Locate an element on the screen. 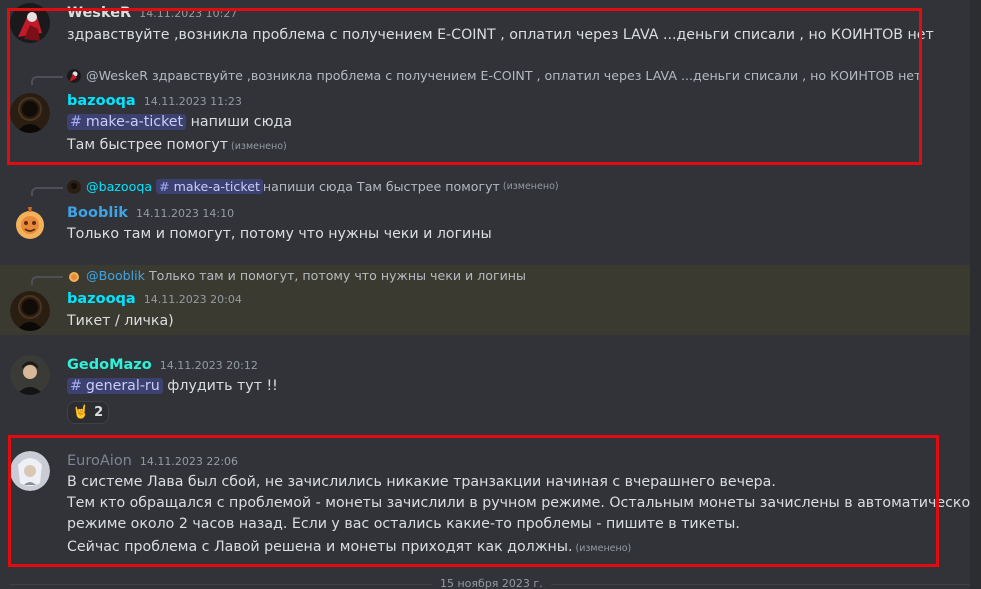  scrollbar is located at coordinates (975, 294).